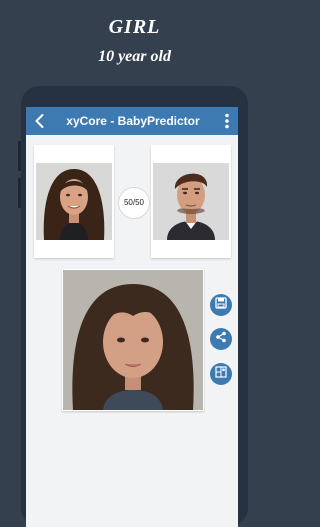  Describe the element at coordinates (40, 121) in the screenshot. I see `back-arrow-icon` at that location.